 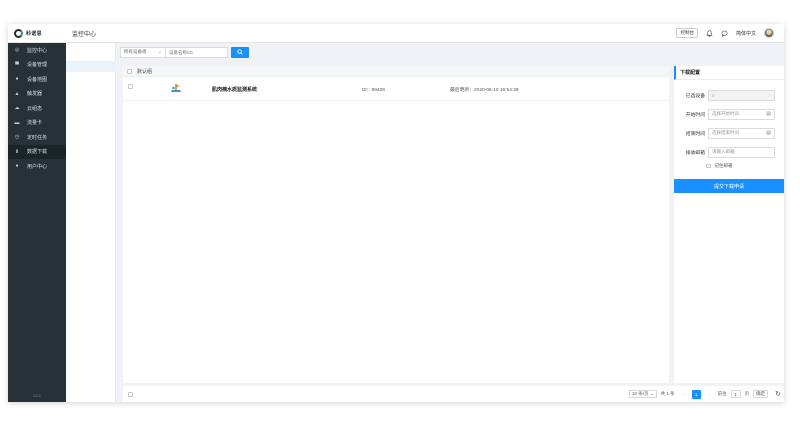 I want to click on email-field: 请输入邮箱, so click(x=741, y=152).